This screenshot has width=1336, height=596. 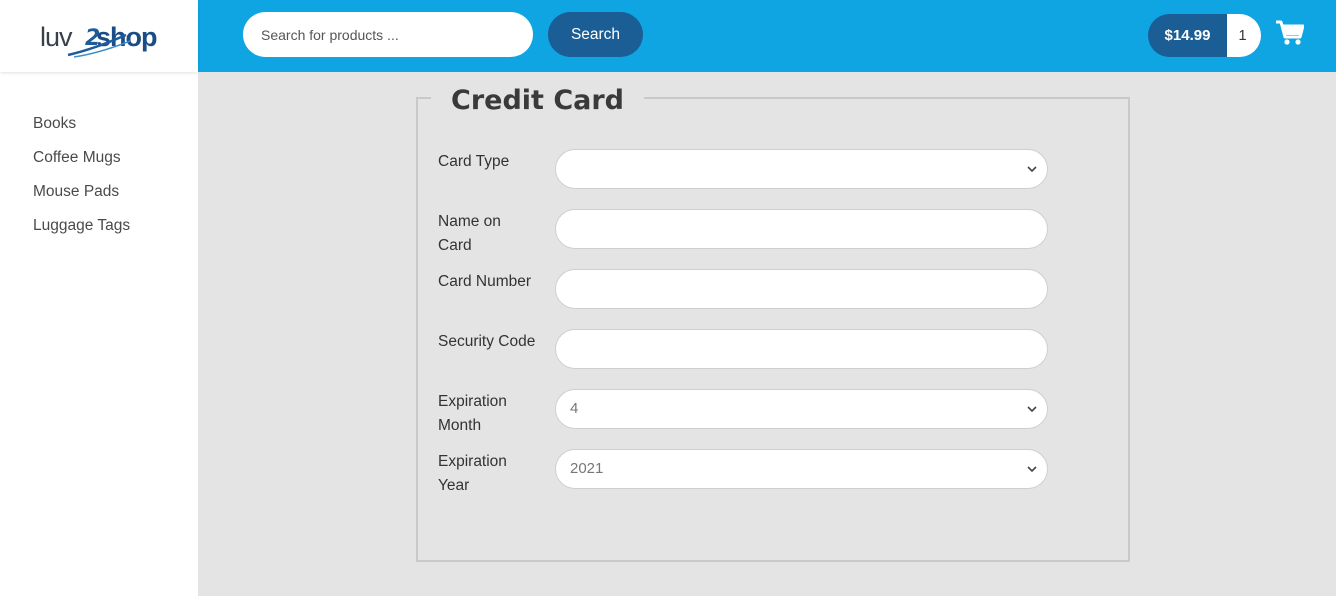 I want to click on expiration-month-value: 4, so click(x=574, y=408).